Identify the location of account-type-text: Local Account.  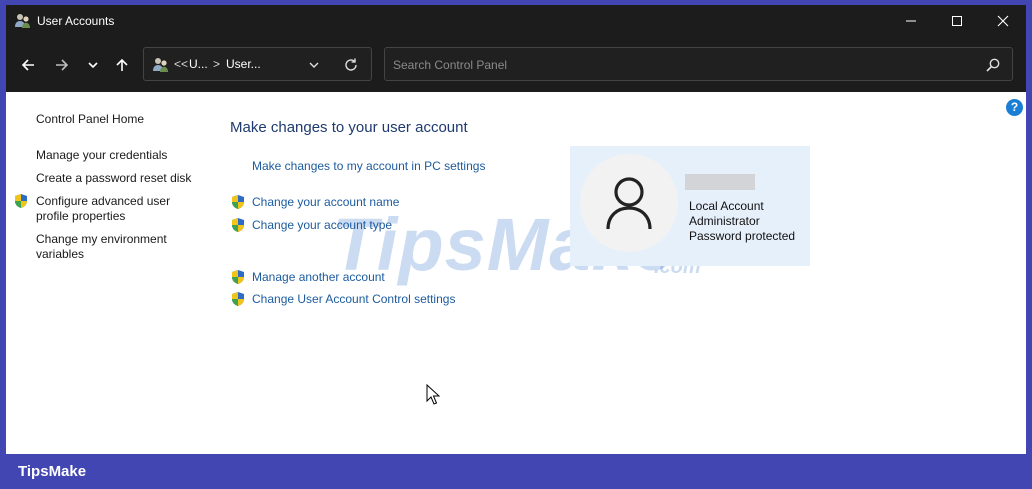
(726, 206).